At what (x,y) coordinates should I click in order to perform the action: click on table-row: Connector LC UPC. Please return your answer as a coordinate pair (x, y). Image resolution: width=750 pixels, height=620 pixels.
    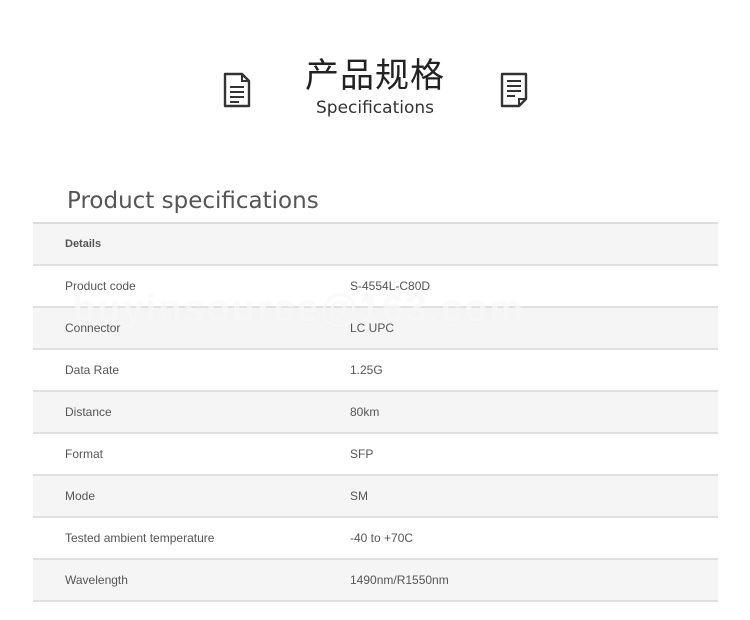
    Looking at the image, I should click on (375, 329).